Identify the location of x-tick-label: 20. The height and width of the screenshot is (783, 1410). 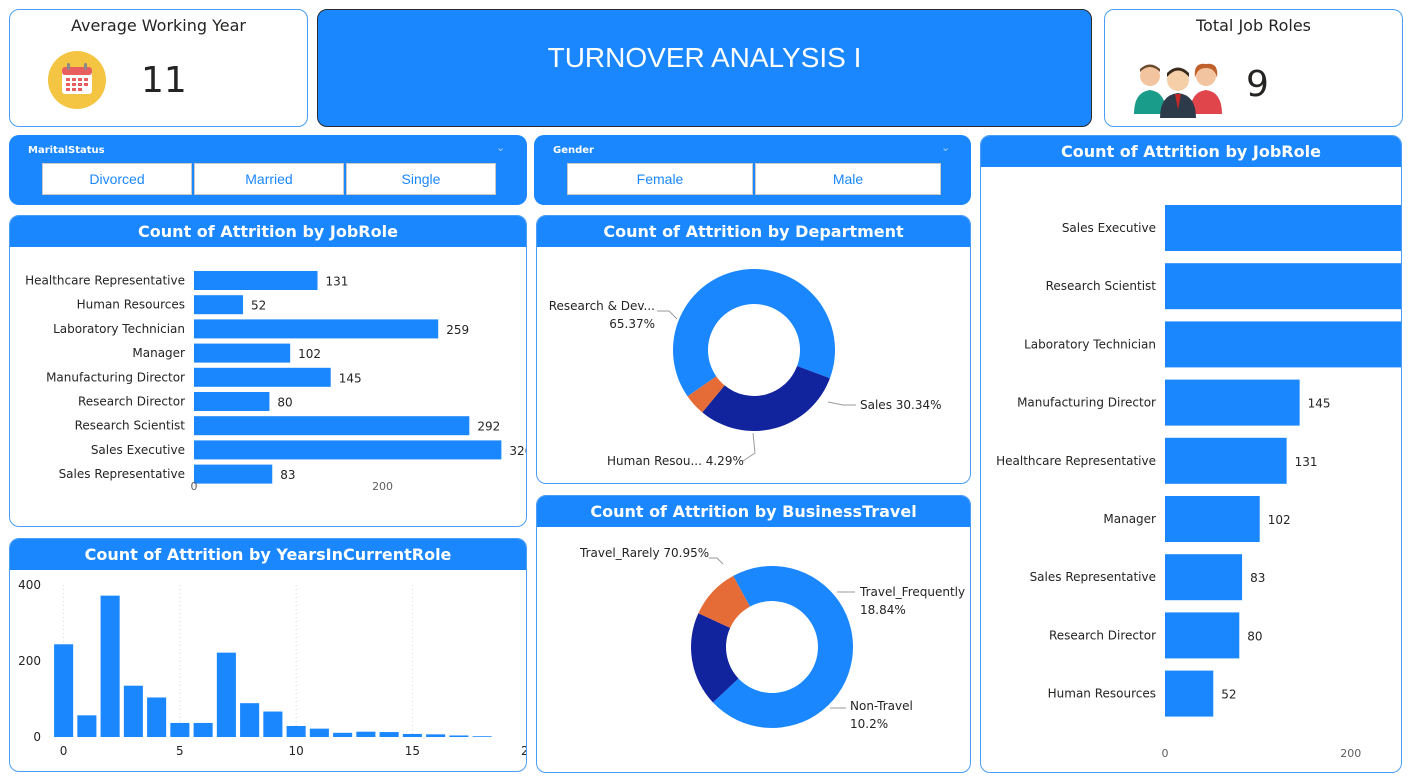
(524, 751).